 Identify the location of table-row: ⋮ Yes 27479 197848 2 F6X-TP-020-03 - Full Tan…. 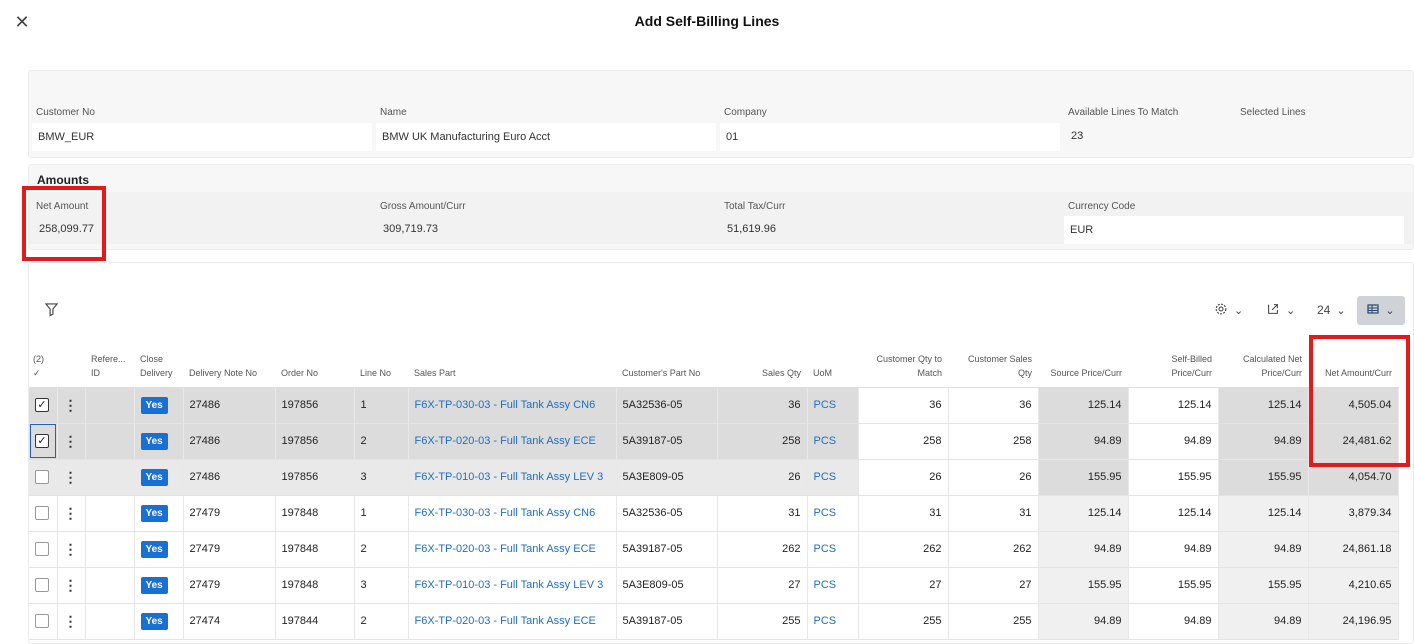
(714, 549).